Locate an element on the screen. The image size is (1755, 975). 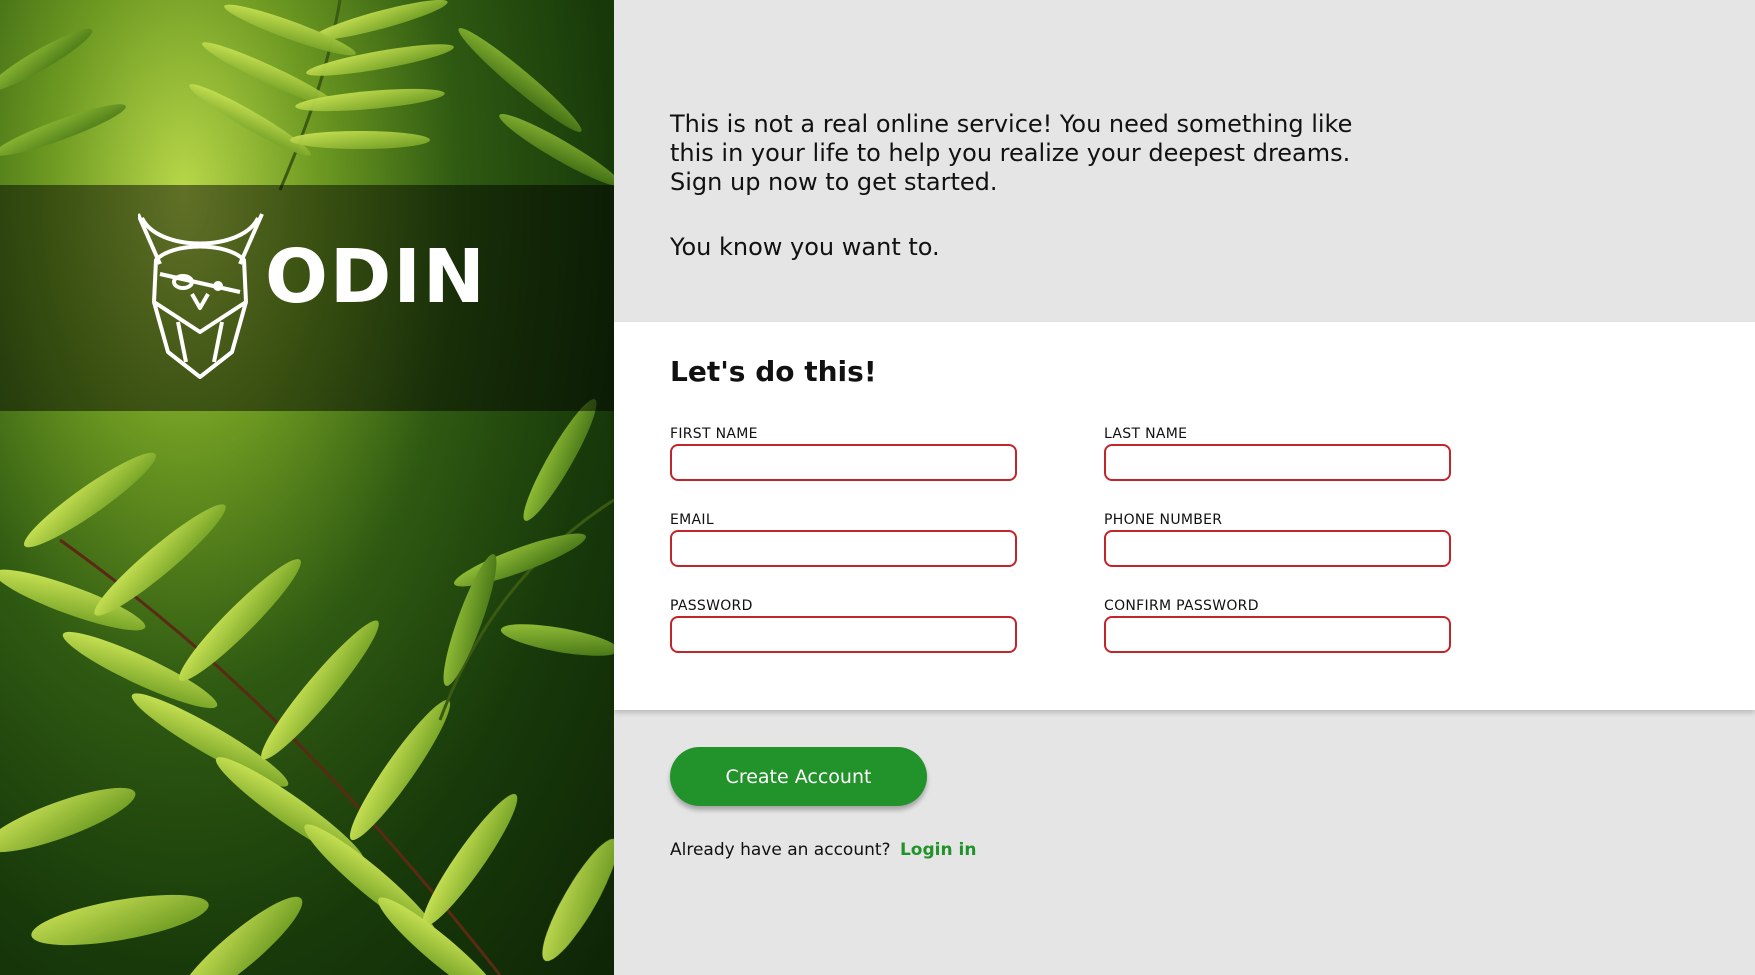
first-name-field: FIRST NAME is located at coordinates (844, 453).